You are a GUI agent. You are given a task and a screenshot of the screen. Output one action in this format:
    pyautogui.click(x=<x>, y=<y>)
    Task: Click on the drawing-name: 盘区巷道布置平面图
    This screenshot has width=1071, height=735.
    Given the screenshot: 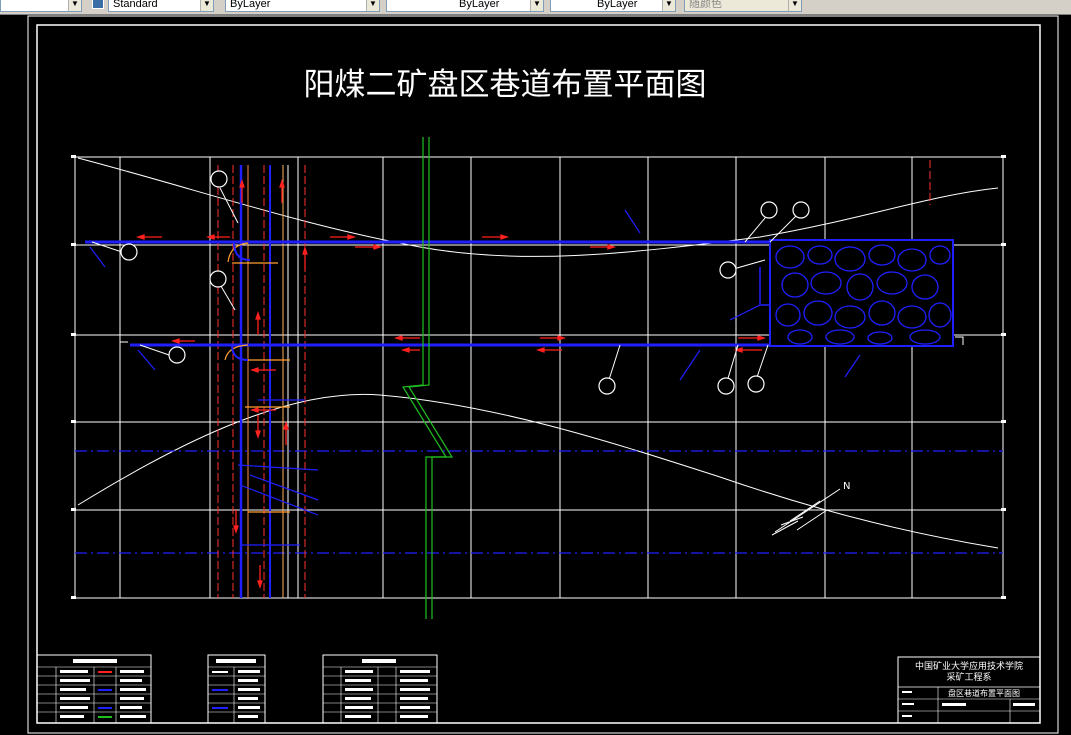 What is the action you would take?
    pyautogui.click(x=984, y=693)
    